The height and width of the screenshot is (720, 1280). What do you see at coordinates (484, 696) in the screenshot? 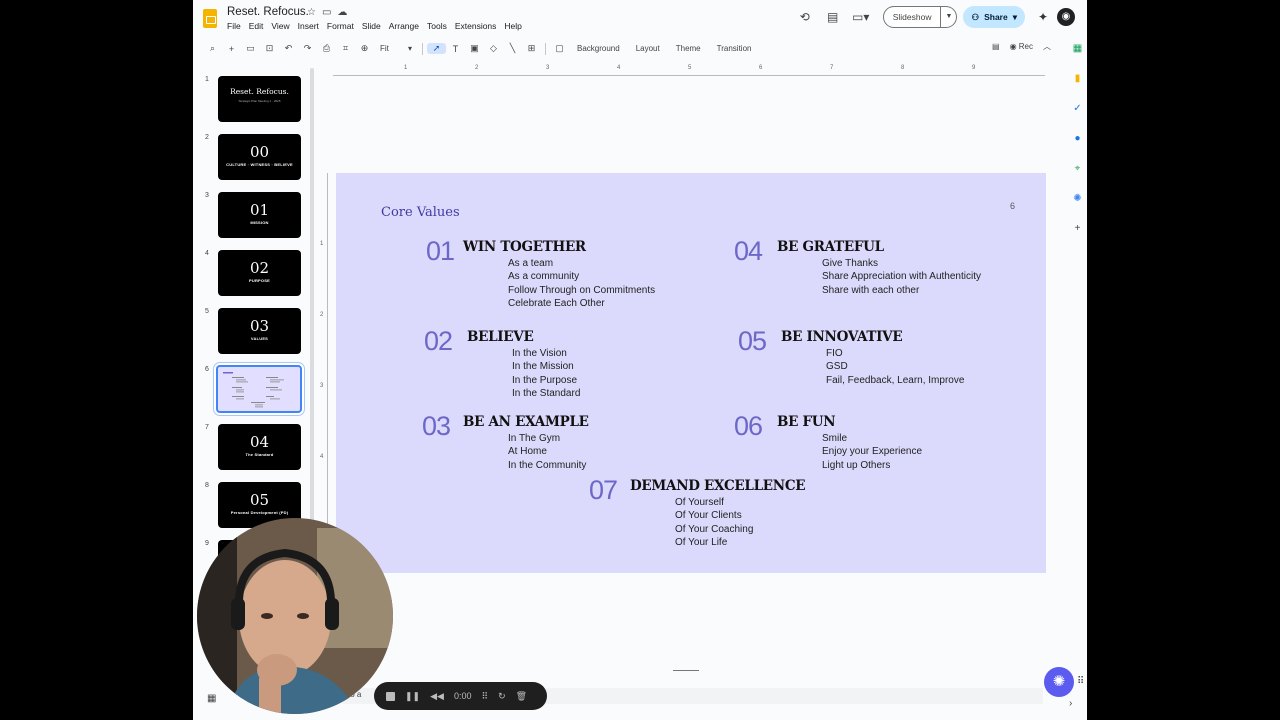
I see `drag-handle-icon: ⠿` at bounding box center [484, 696].